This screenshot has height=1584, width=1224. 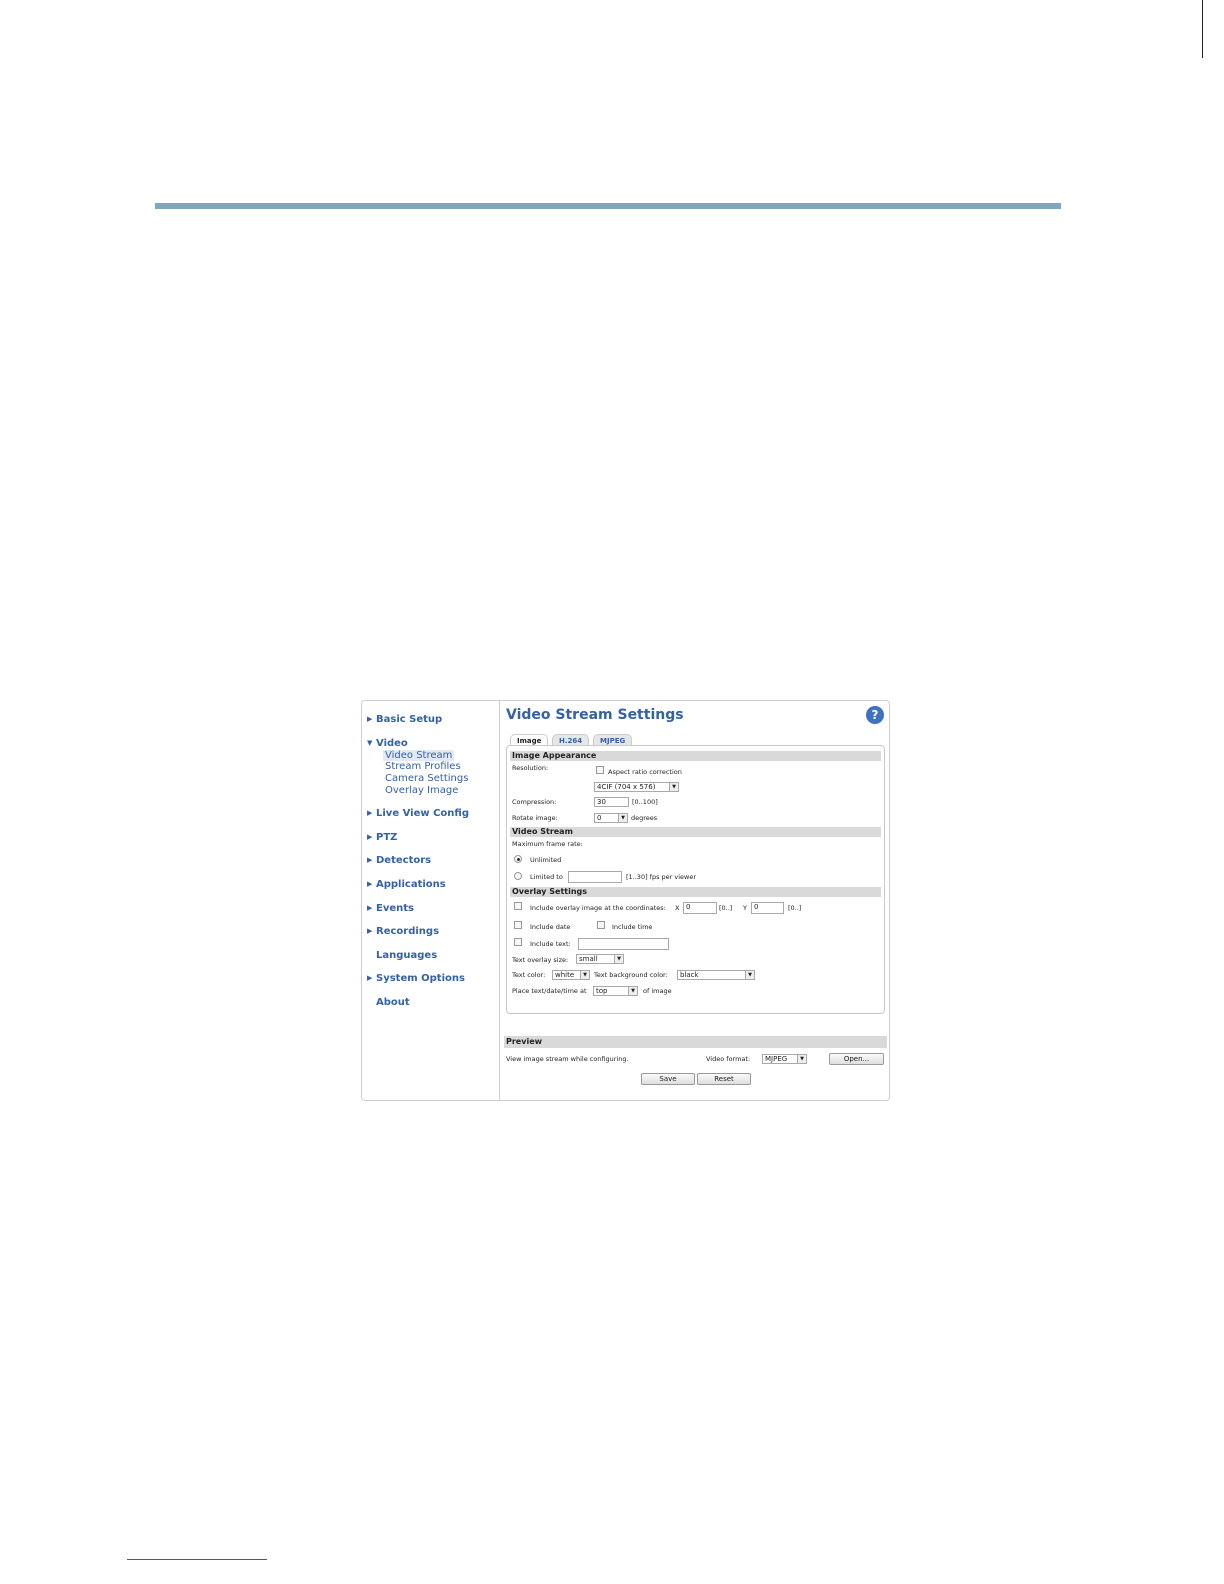 I want to click on compression-input: 30, so click(x=611, y=802).